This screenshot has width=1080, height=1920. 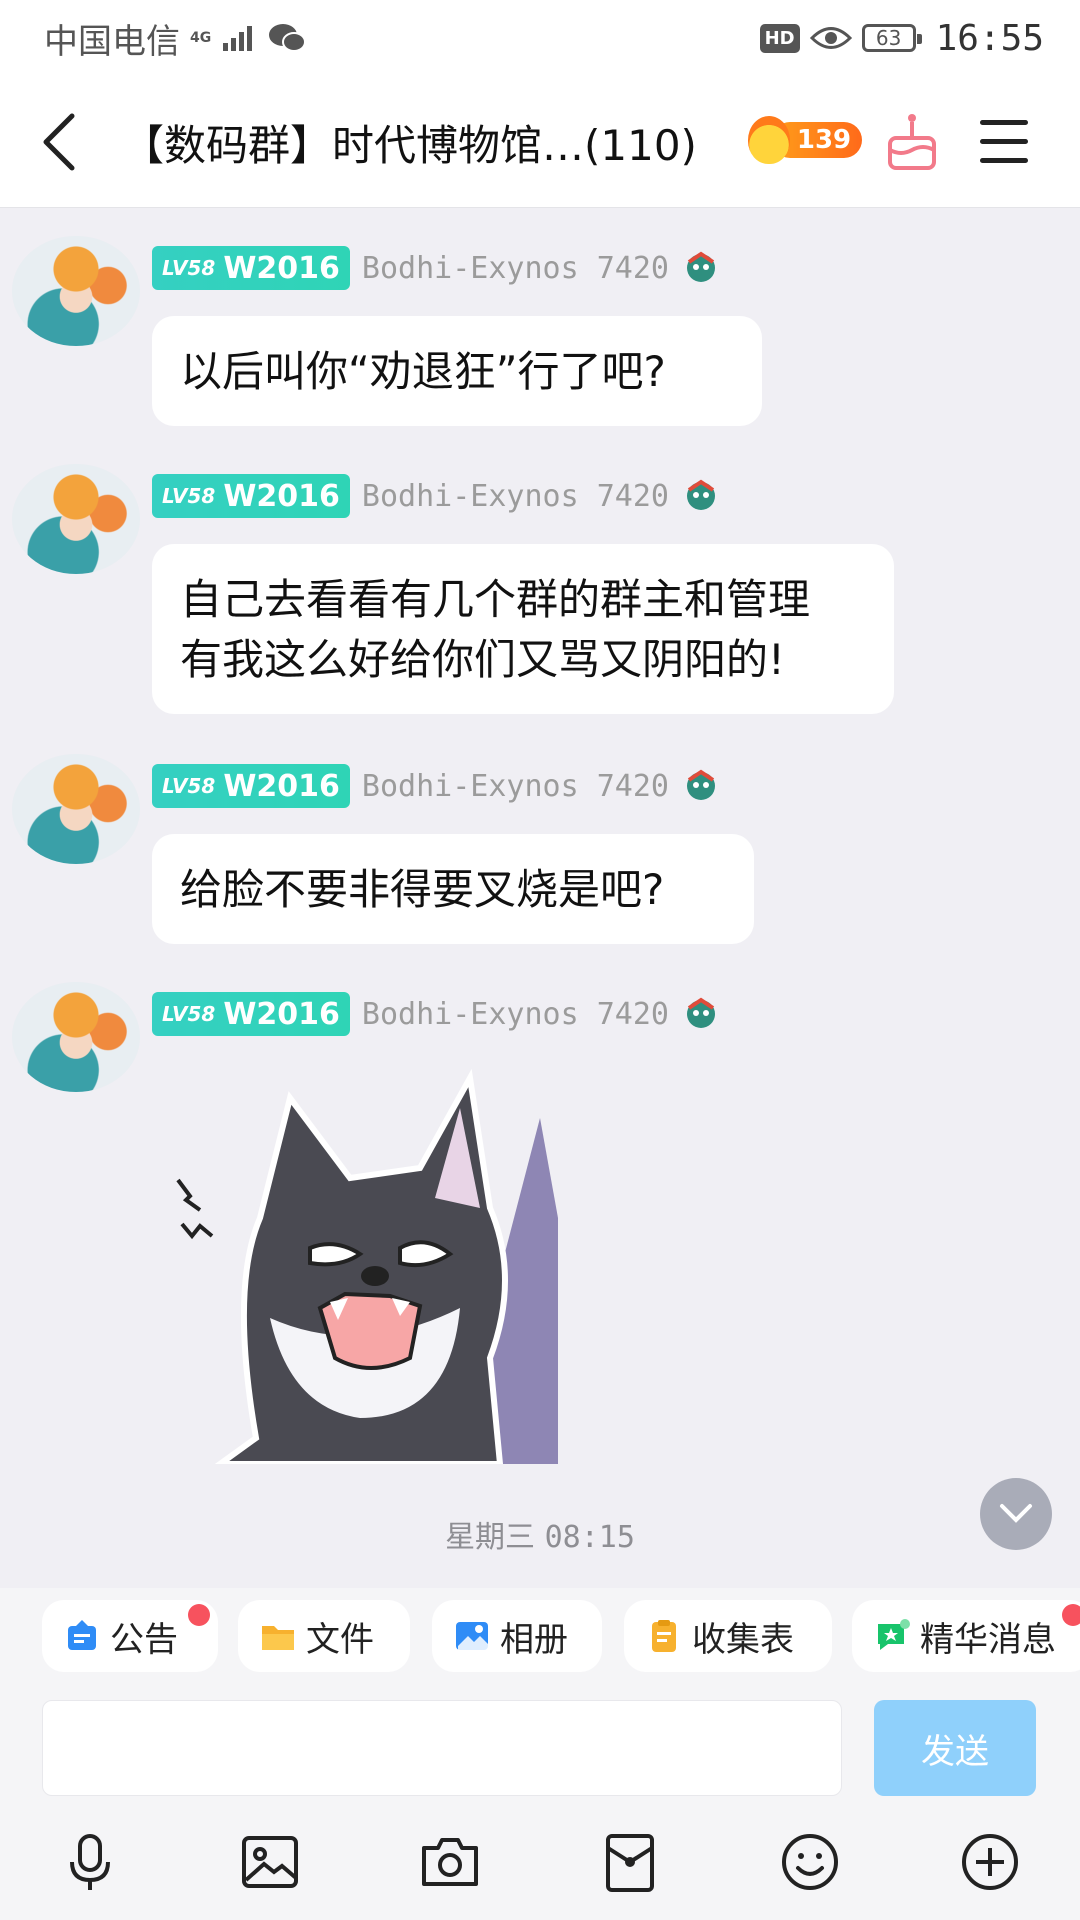 What do you see at coordinates (894, 1634) in the screenshot?
I see `essence-icon` at bounding box center [894, 1634].